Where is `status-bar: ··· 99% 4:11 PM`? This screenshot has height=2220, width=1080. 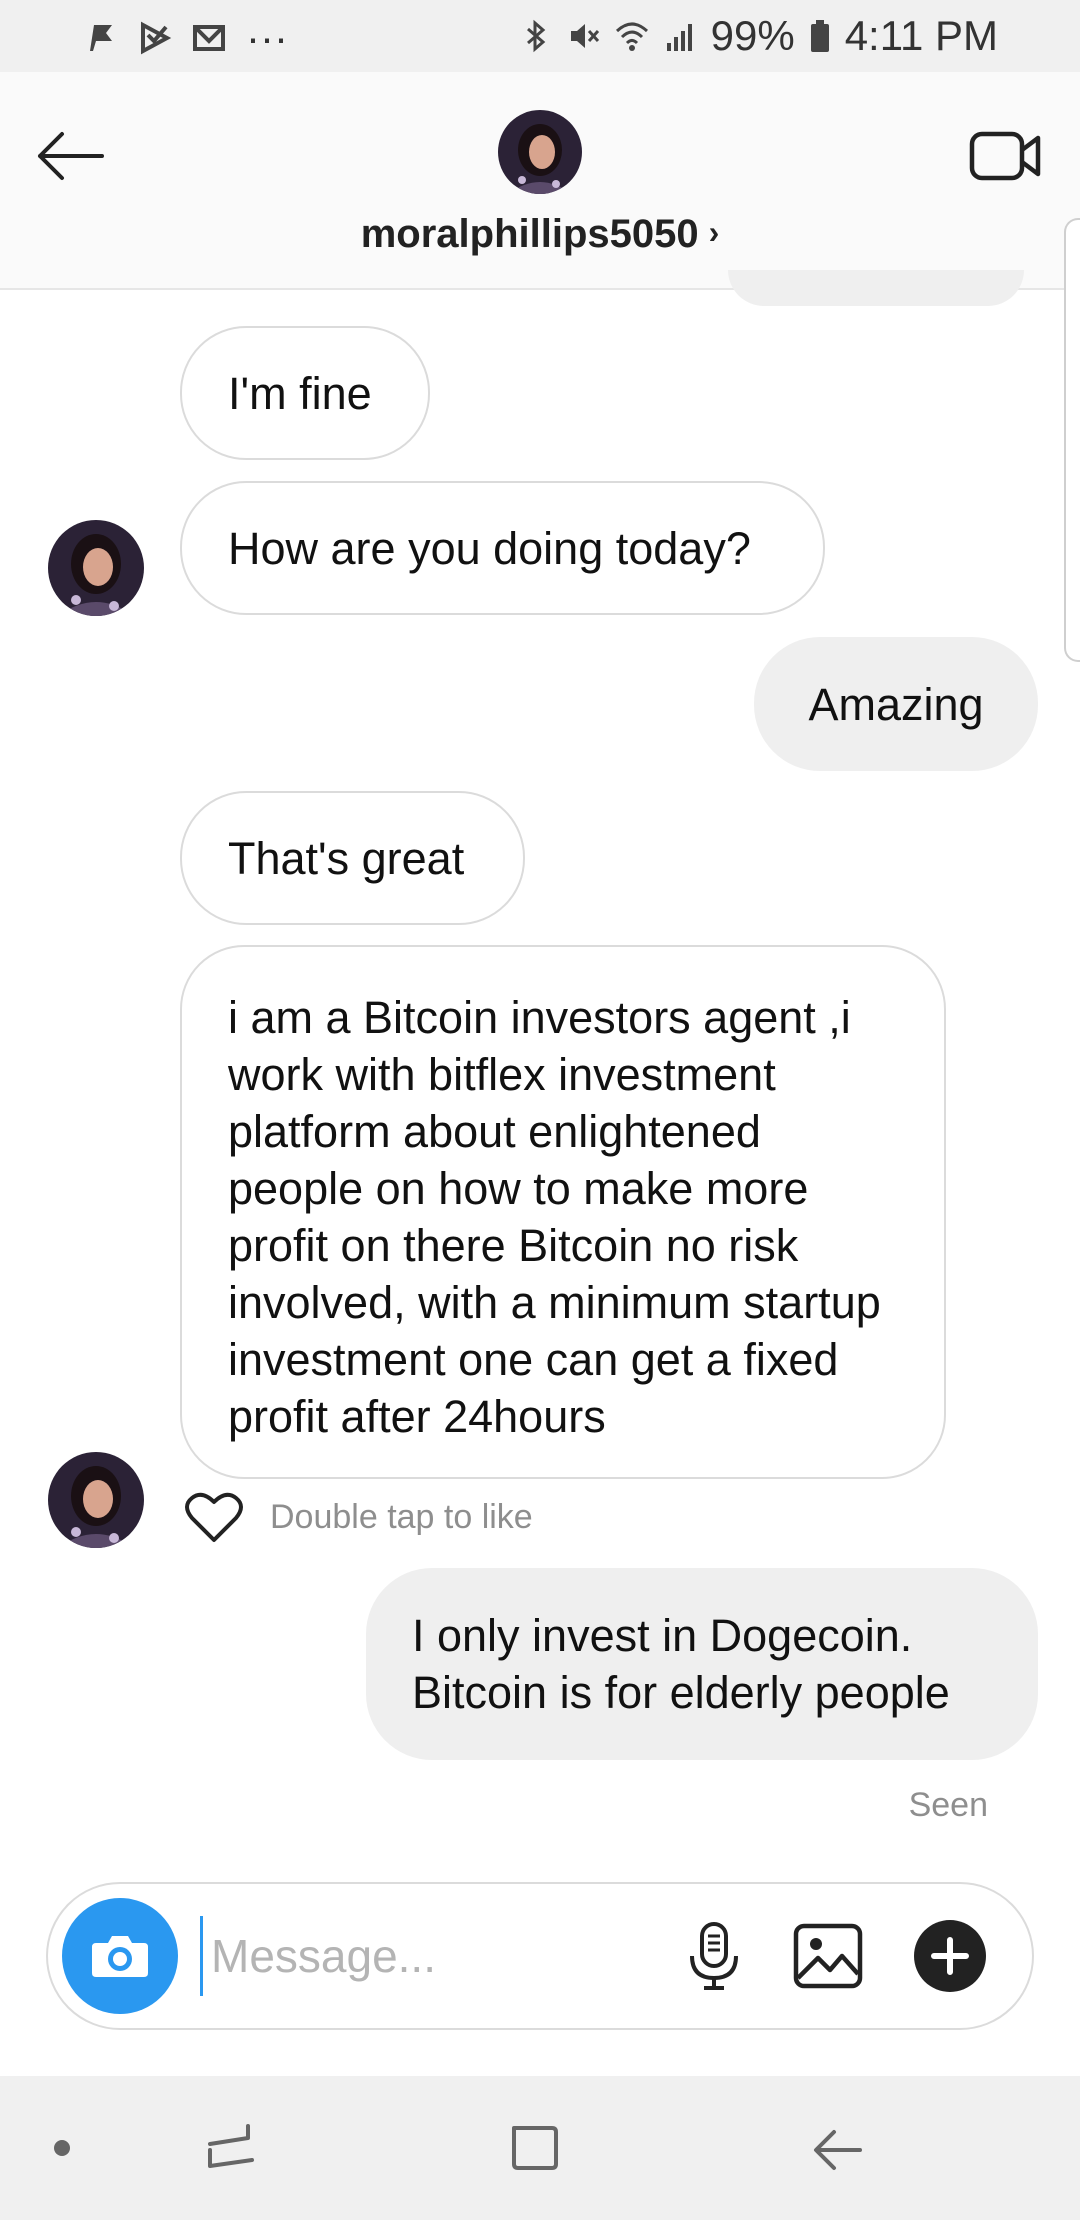
status-bar: ··· 99% 4:11 PM is located at coordinates (540, 36).